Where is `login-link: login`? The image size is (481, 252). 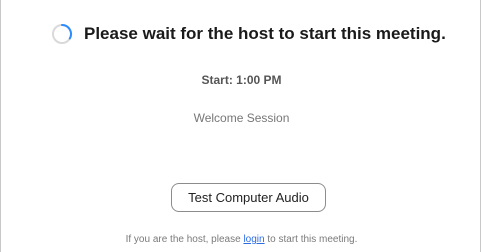
login-link: login is located at coordinates (253, 239).